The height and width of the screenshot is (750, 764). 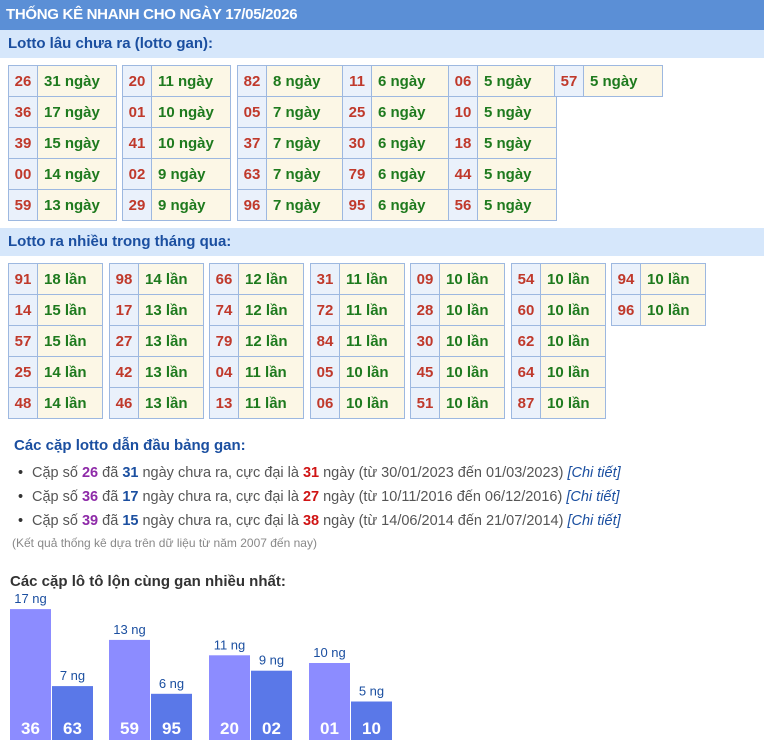 I want to click on bar-pair-label: 59, so click(x=129, y=728).